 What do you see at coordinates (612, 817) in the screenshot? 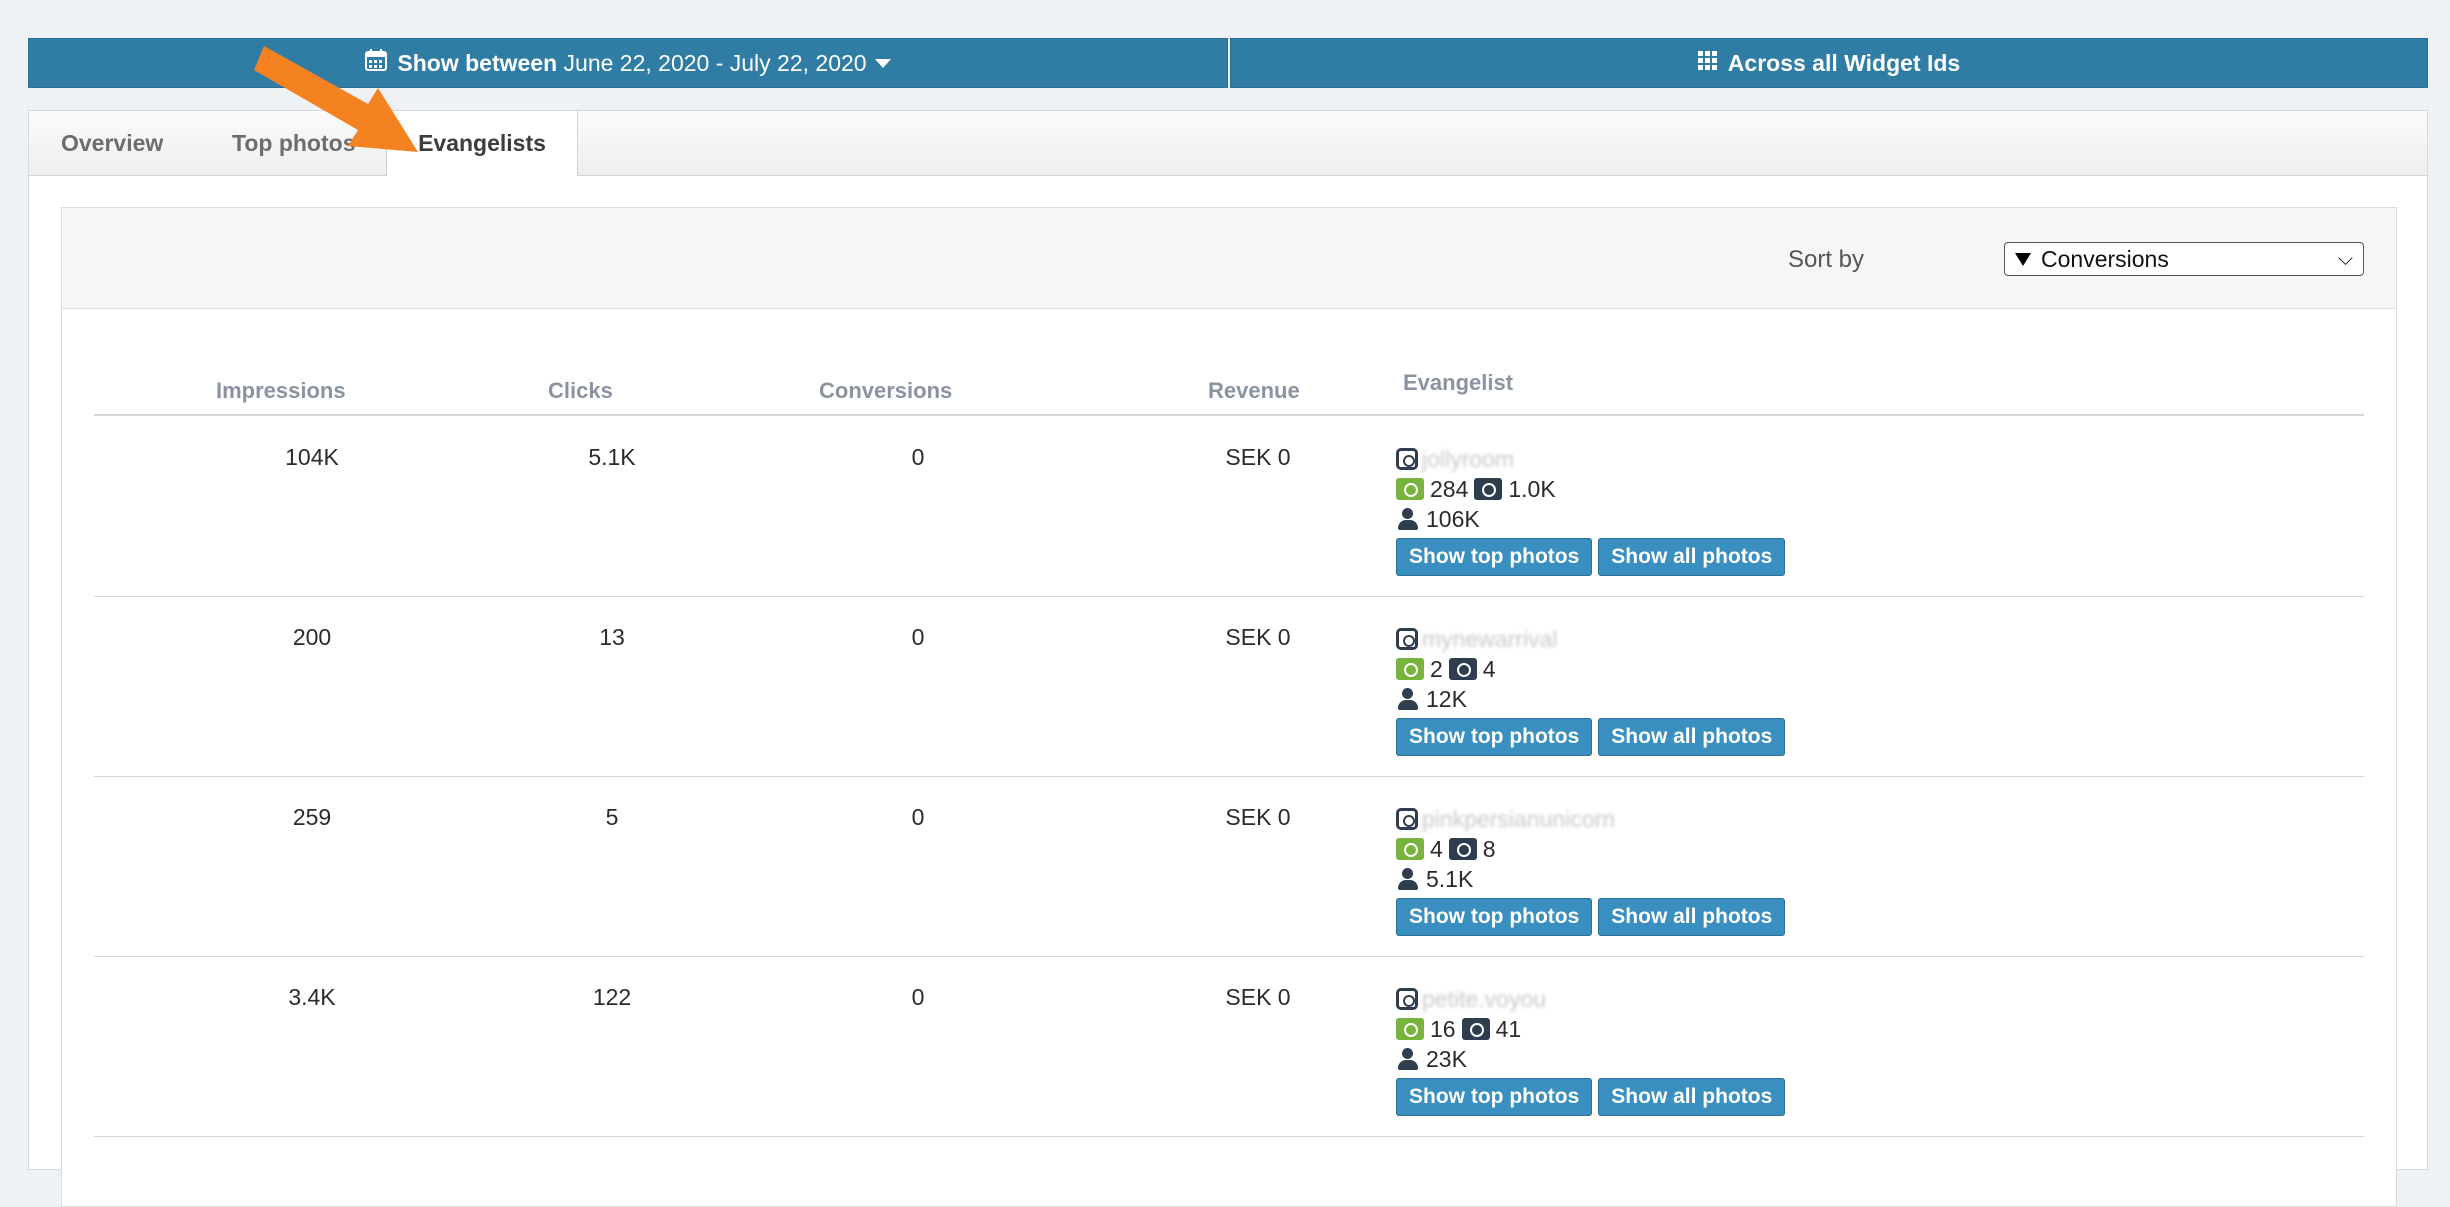
I see `clicks-value: 5` at bounding box center [612, 817].